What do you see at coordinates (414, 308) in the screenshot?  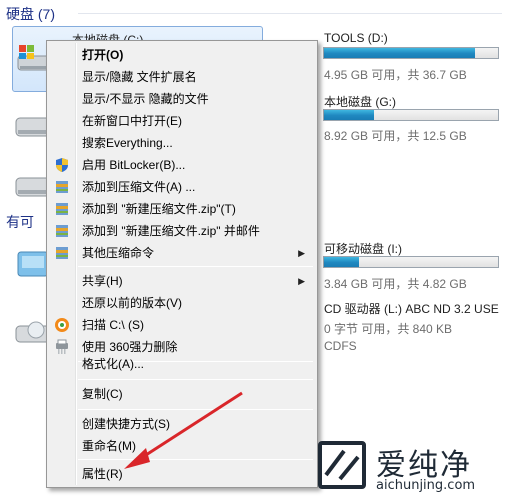 I see `drive-l-name: CD 驱动器 (L:) ABC ND 3.2 USE` at bounding box center [414, 308].